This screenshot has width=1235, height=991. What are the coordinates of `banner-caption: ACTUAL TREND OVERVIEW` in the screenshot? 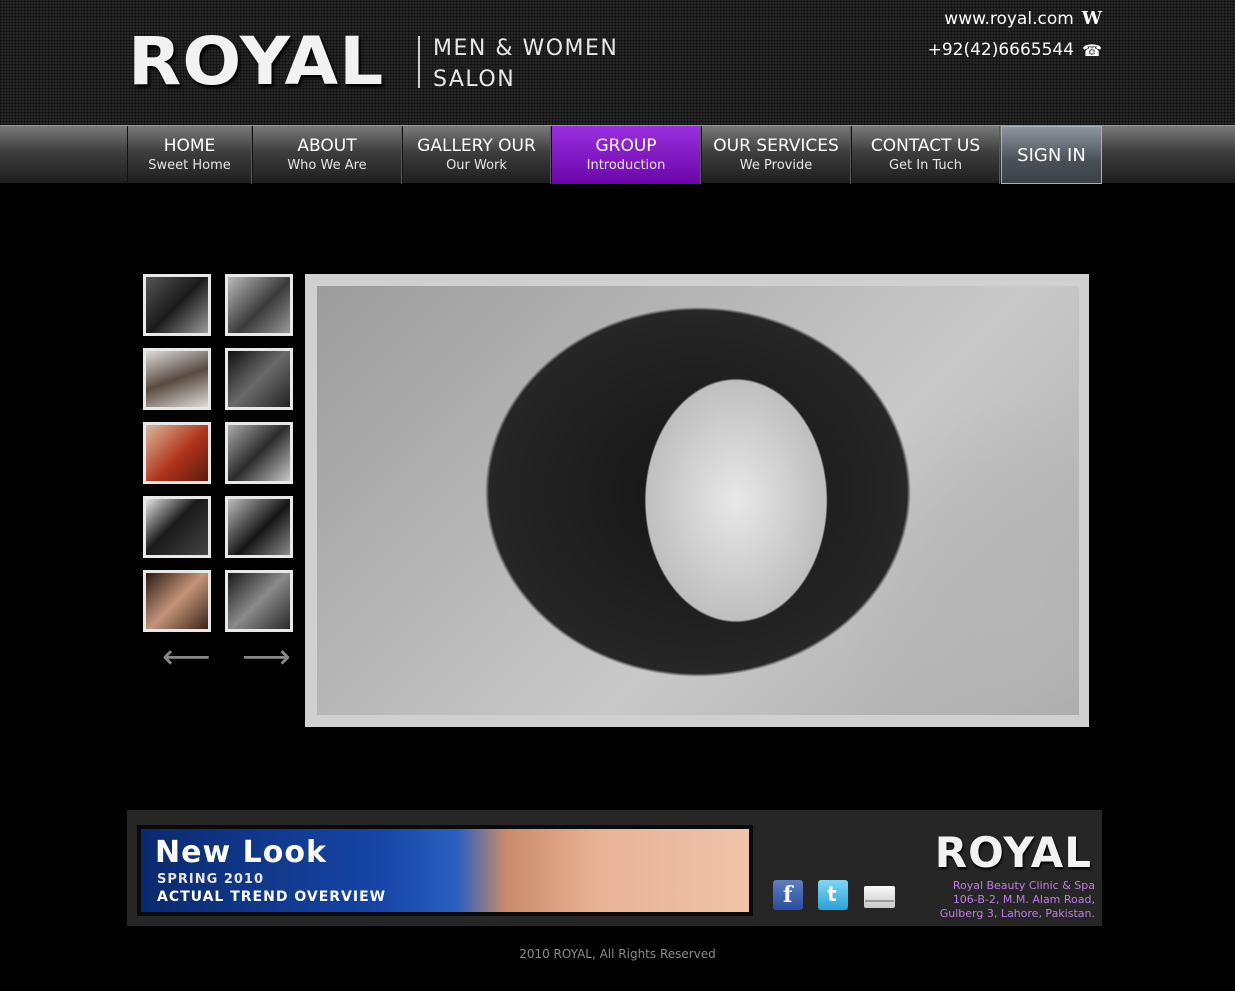 It's located at (272, 897).